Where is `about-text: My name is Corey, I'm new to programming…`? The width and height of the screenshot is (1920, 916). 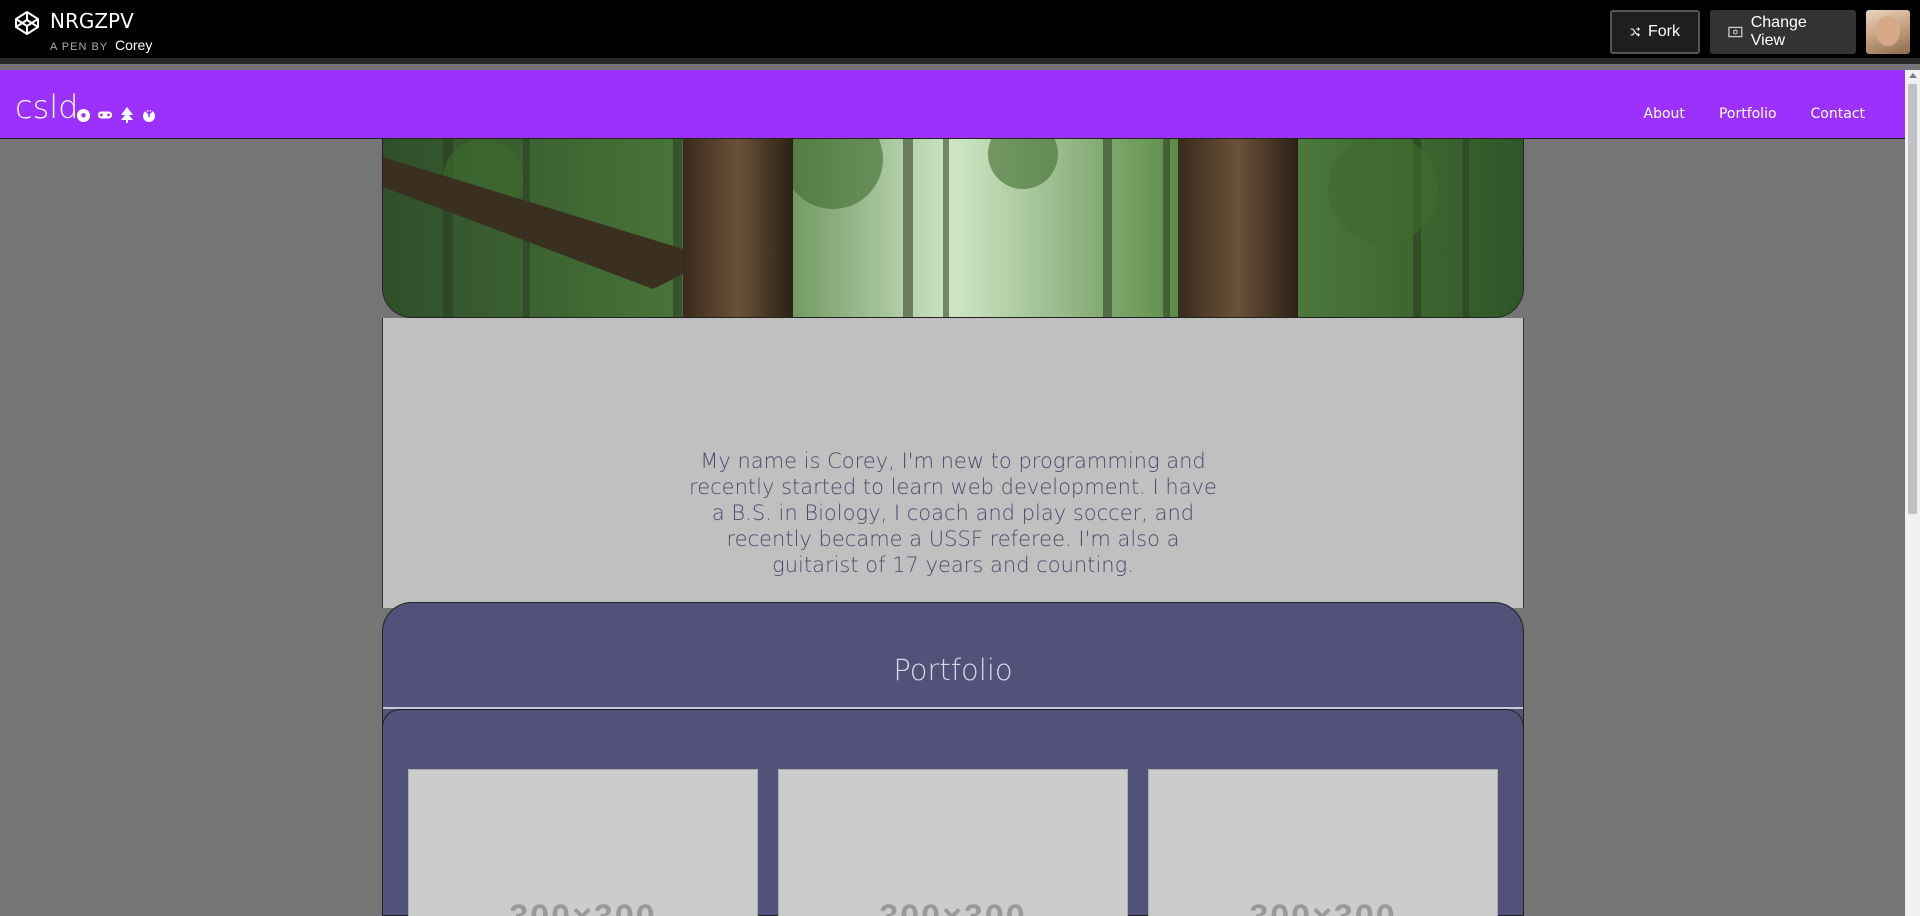 about-text: My name is Corey, I'm new to programming… is located at coordinates (953, 513).